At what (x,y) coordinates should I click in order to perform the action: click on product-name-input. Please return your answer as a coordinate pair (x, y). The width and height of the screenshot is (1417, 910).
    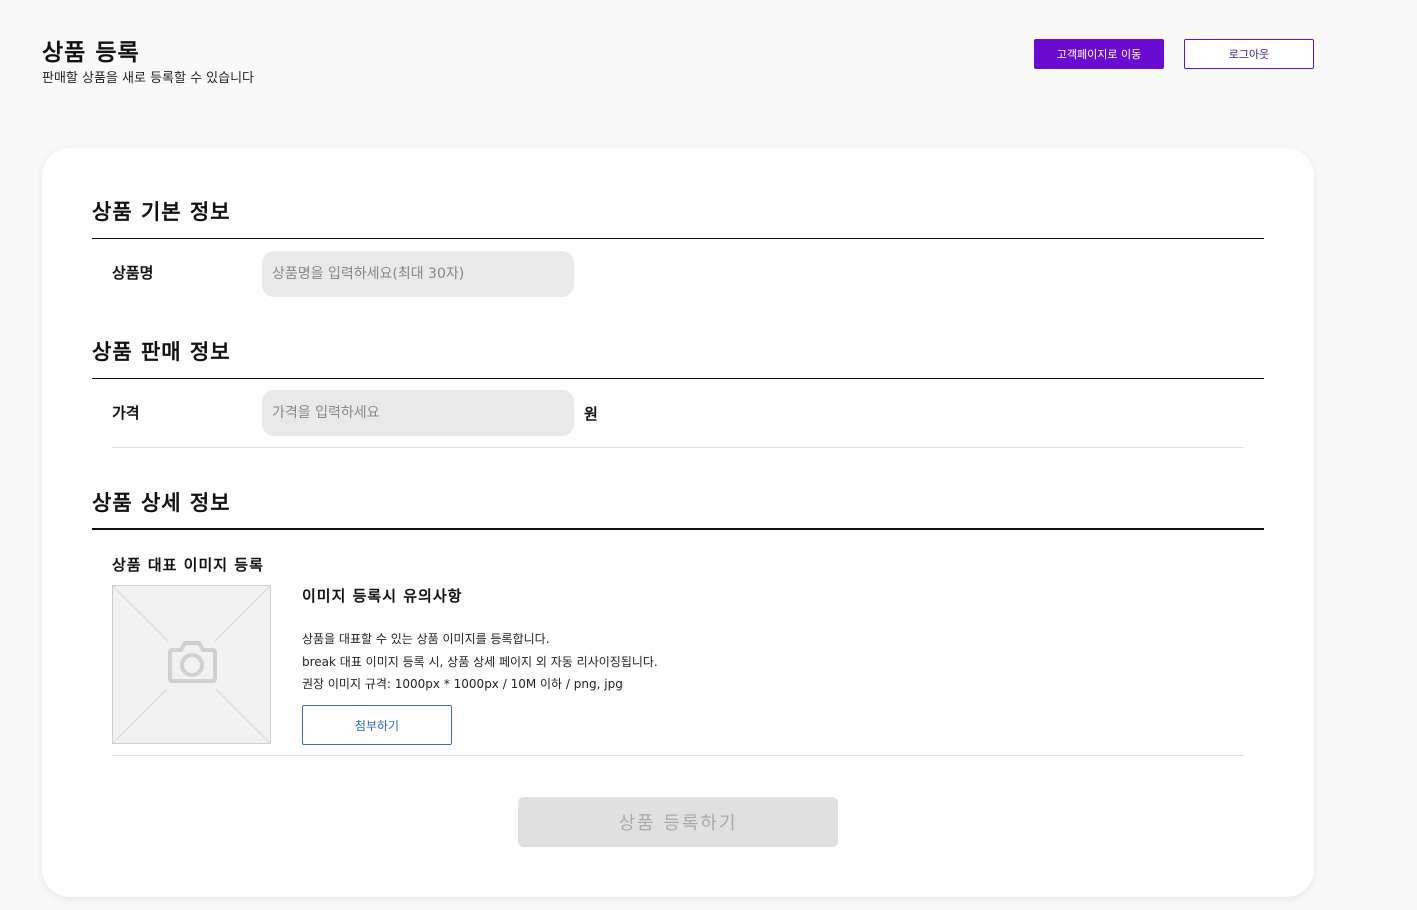
    Looking at the image, I should click on (418, 274).